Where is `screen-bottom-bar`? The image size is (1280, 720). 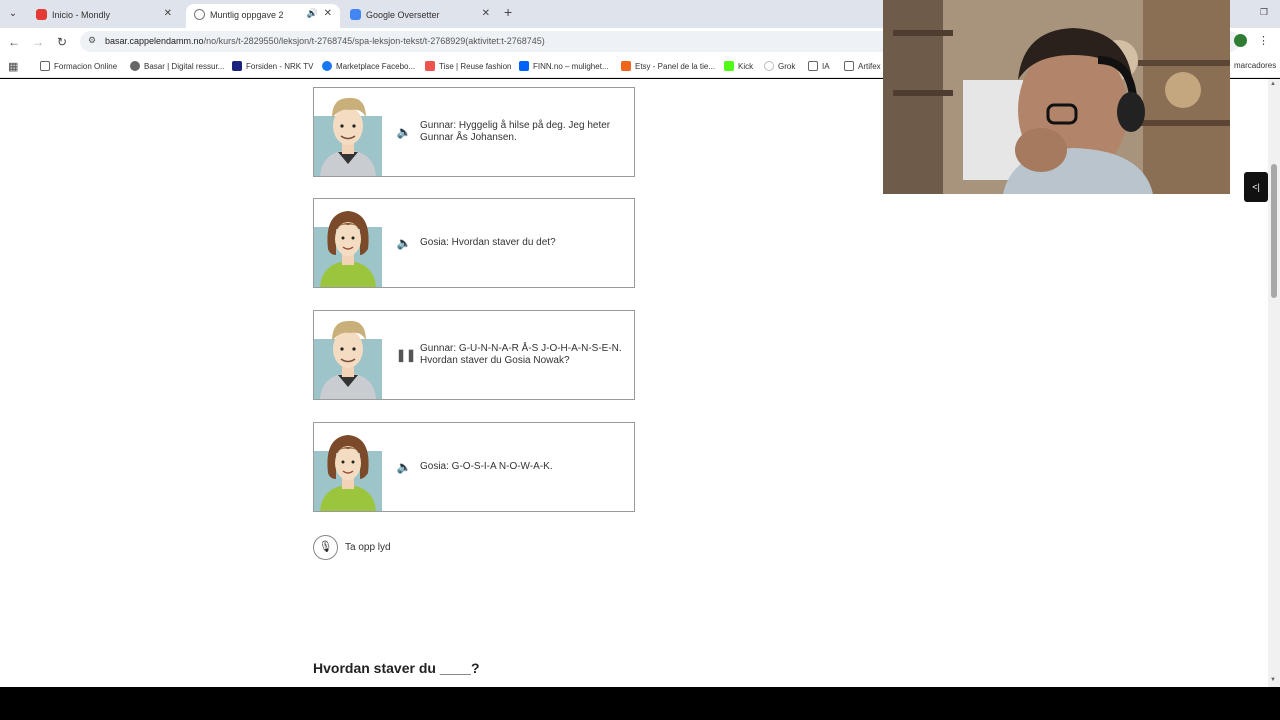 screen-bottom-bar is located at coordinates (640, 703).